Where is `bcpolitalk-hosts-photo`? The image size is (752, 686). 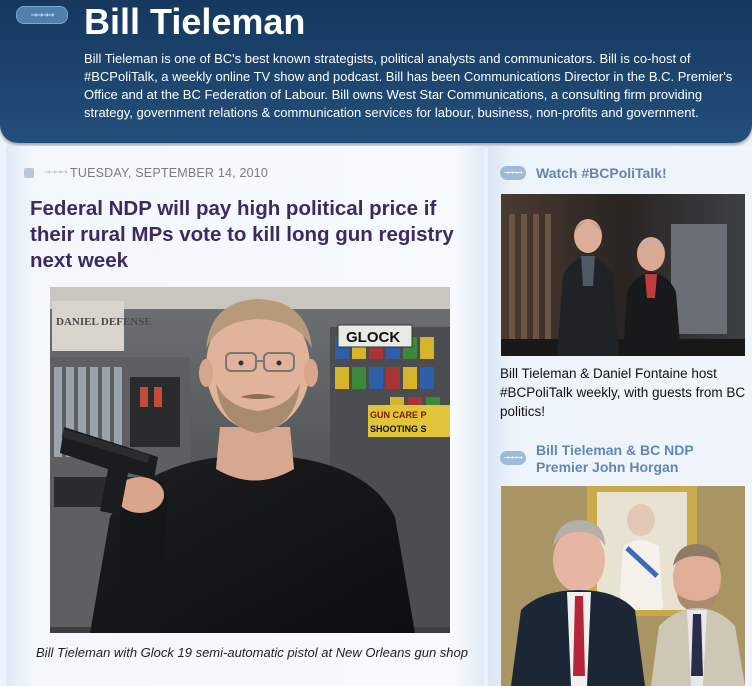 bcpolitalk-hosts-photo is located at coordinates (623, 275).